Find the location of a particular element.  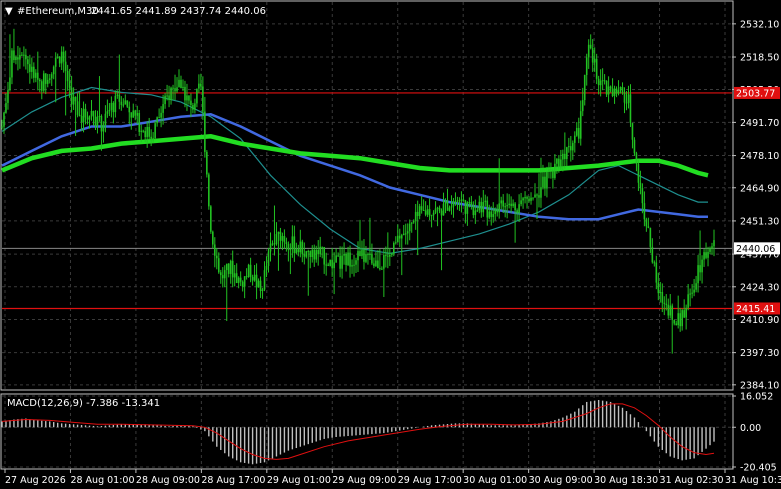

time-tick-label: 31 Aug 10:30 is located at coordinates (753, 480).